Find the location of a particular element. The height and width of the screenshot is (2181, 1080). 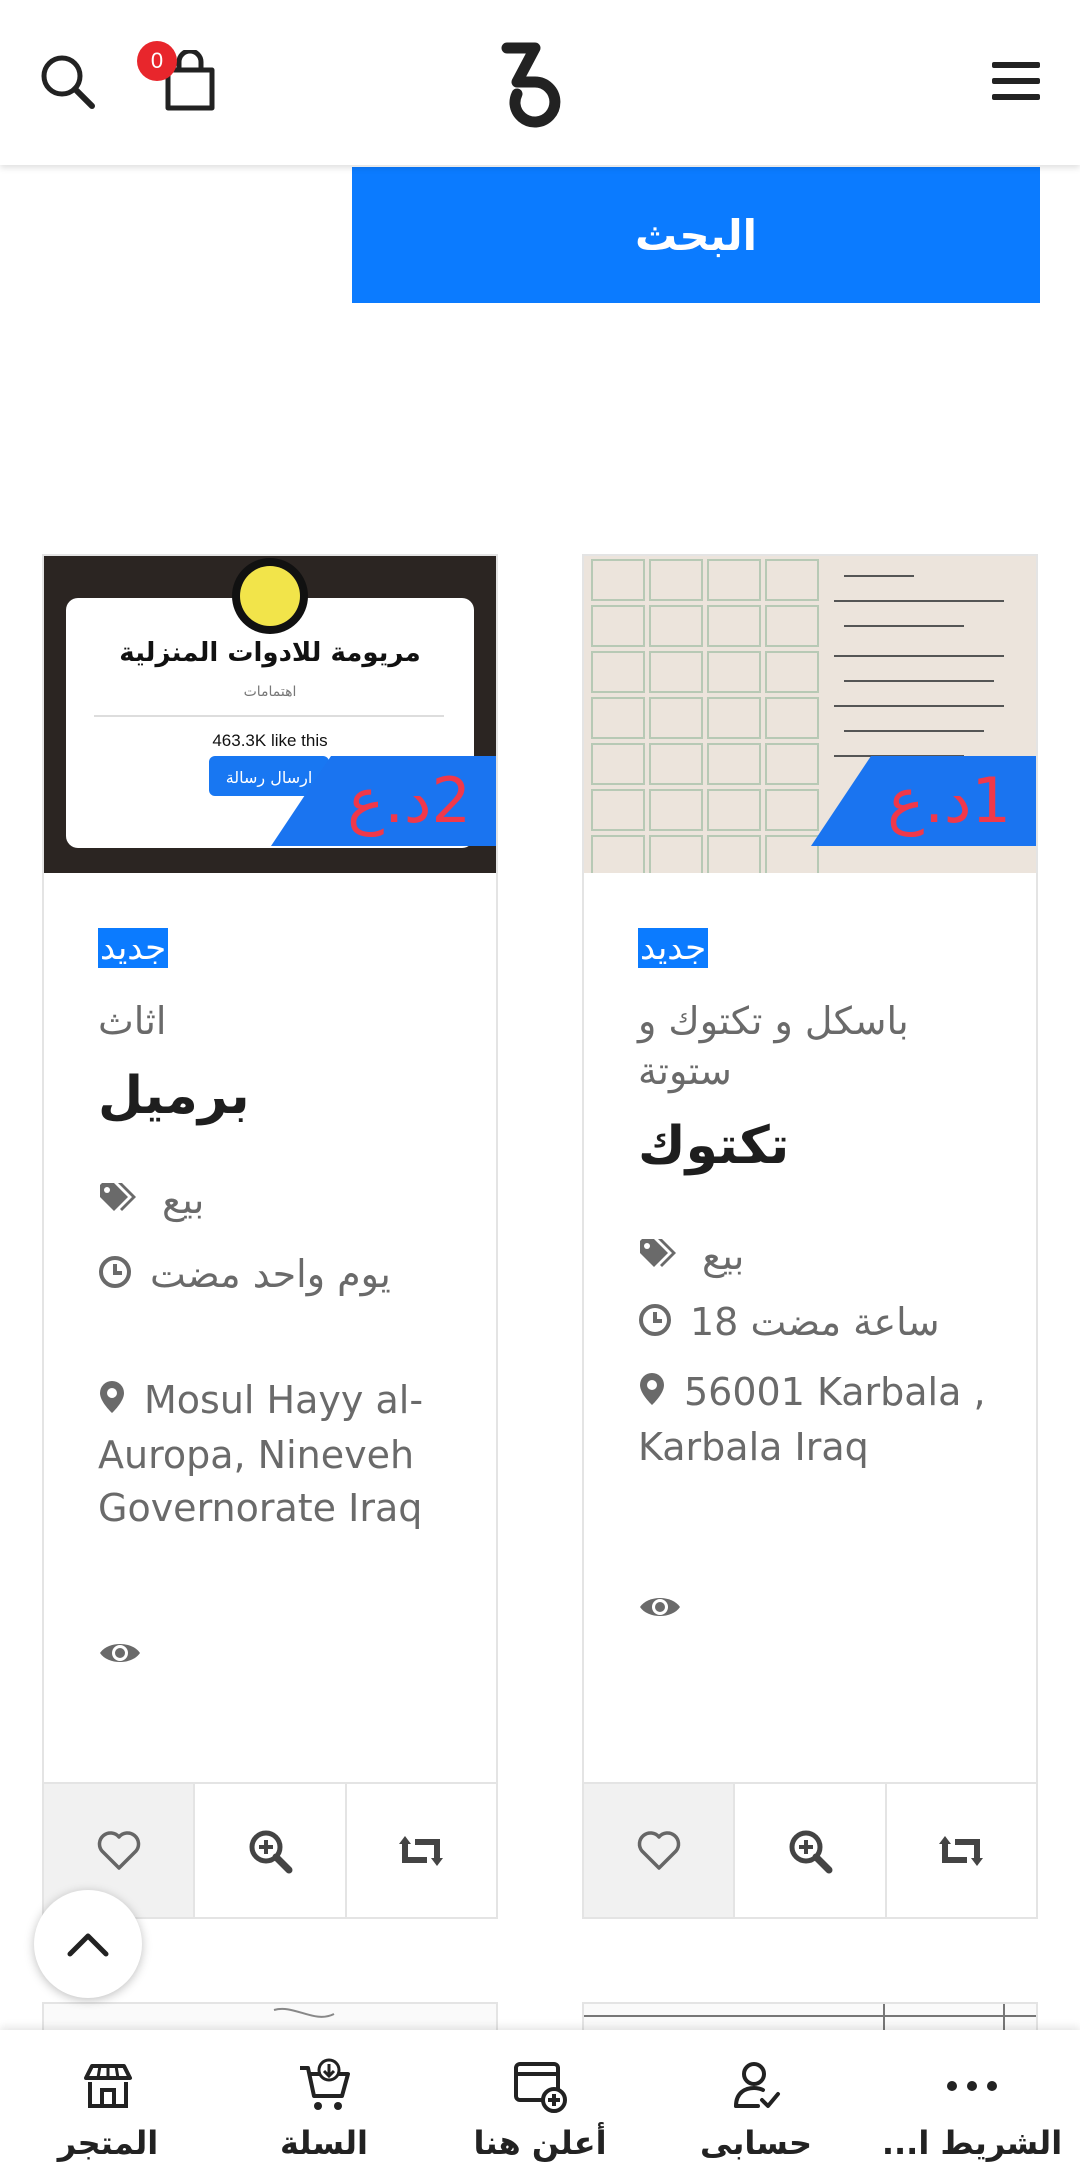

store-icon is located at coordinates (108, 2086).